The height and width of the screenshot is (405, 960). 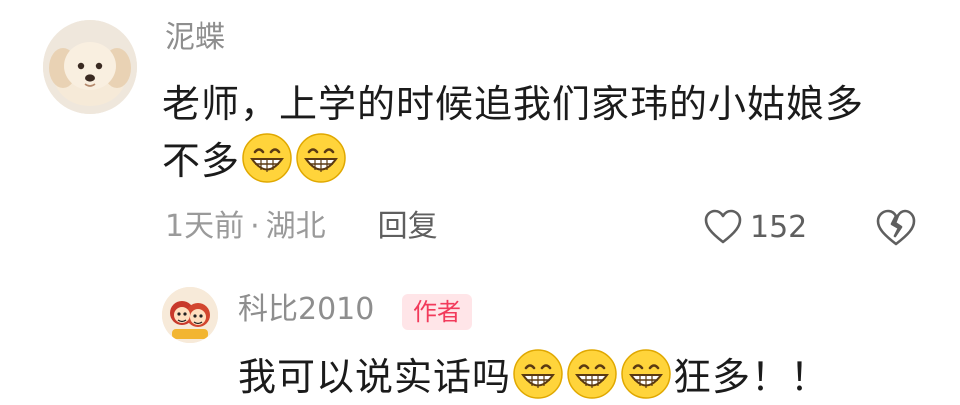 What do you see at coordinates (751, 377) in the screenshot?
I see `reply-text-part2: 狂多！！` at bounding box center [751, 377].